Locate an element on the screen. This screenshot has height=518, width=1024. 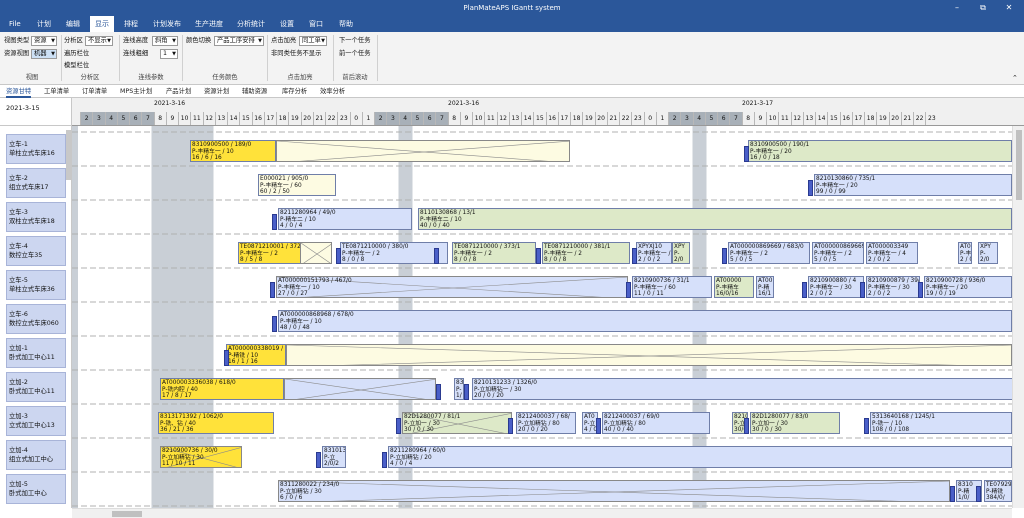
resource-row: 立加-3 立式加工中心13 is located at coordinates (36, 421).